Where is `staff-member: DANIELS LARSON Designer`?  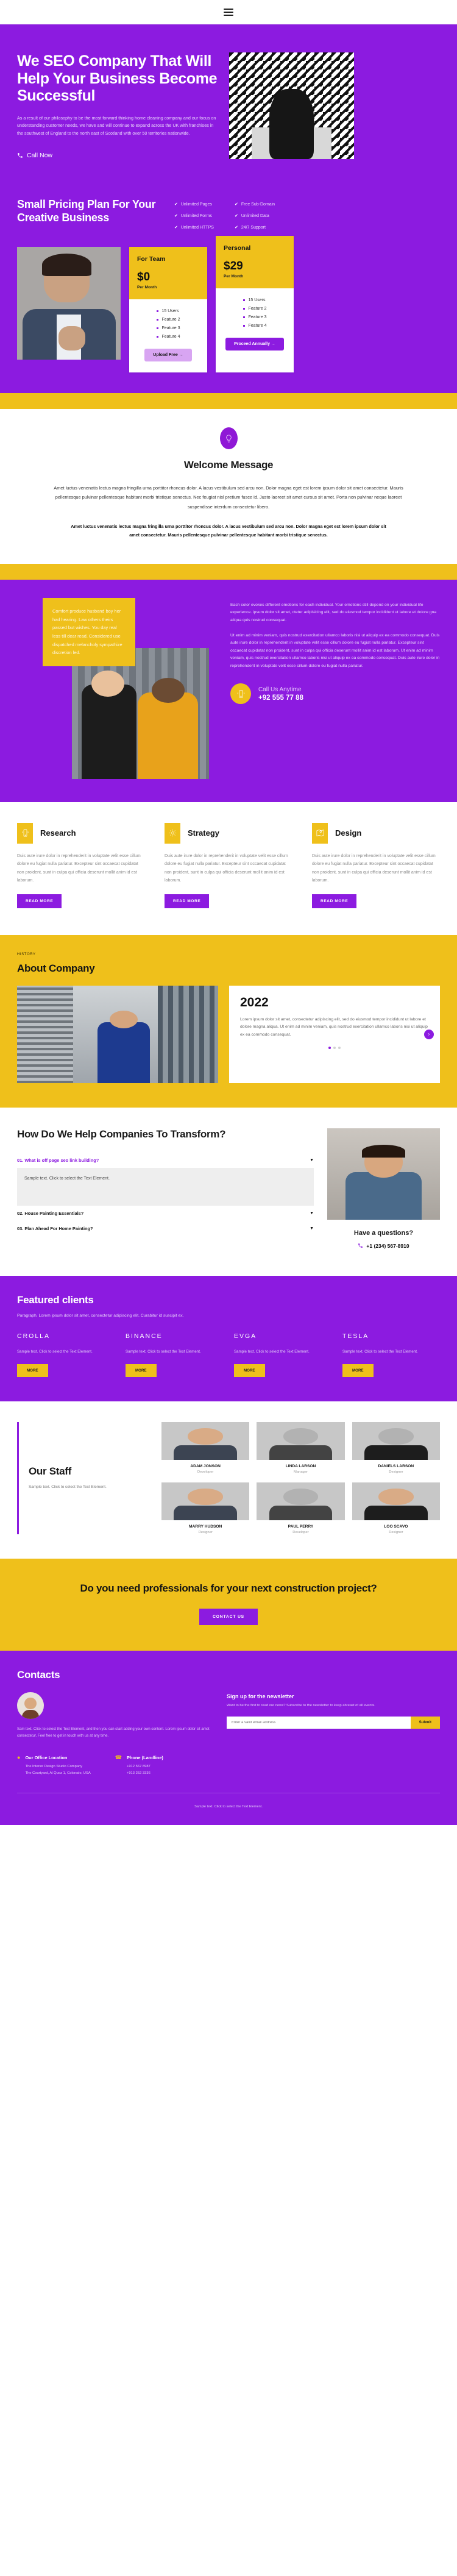 staff-member: DANIELS LARSON Designer is located at coordinates (396, 1447).